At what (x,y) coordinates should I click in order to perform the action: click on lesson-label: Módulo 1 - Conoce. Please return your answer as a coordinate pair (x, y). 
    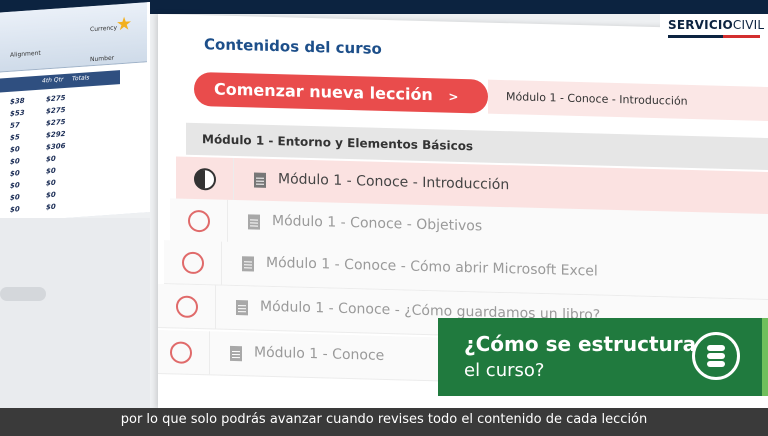
    Looking at the image, I should click on (319, 354).